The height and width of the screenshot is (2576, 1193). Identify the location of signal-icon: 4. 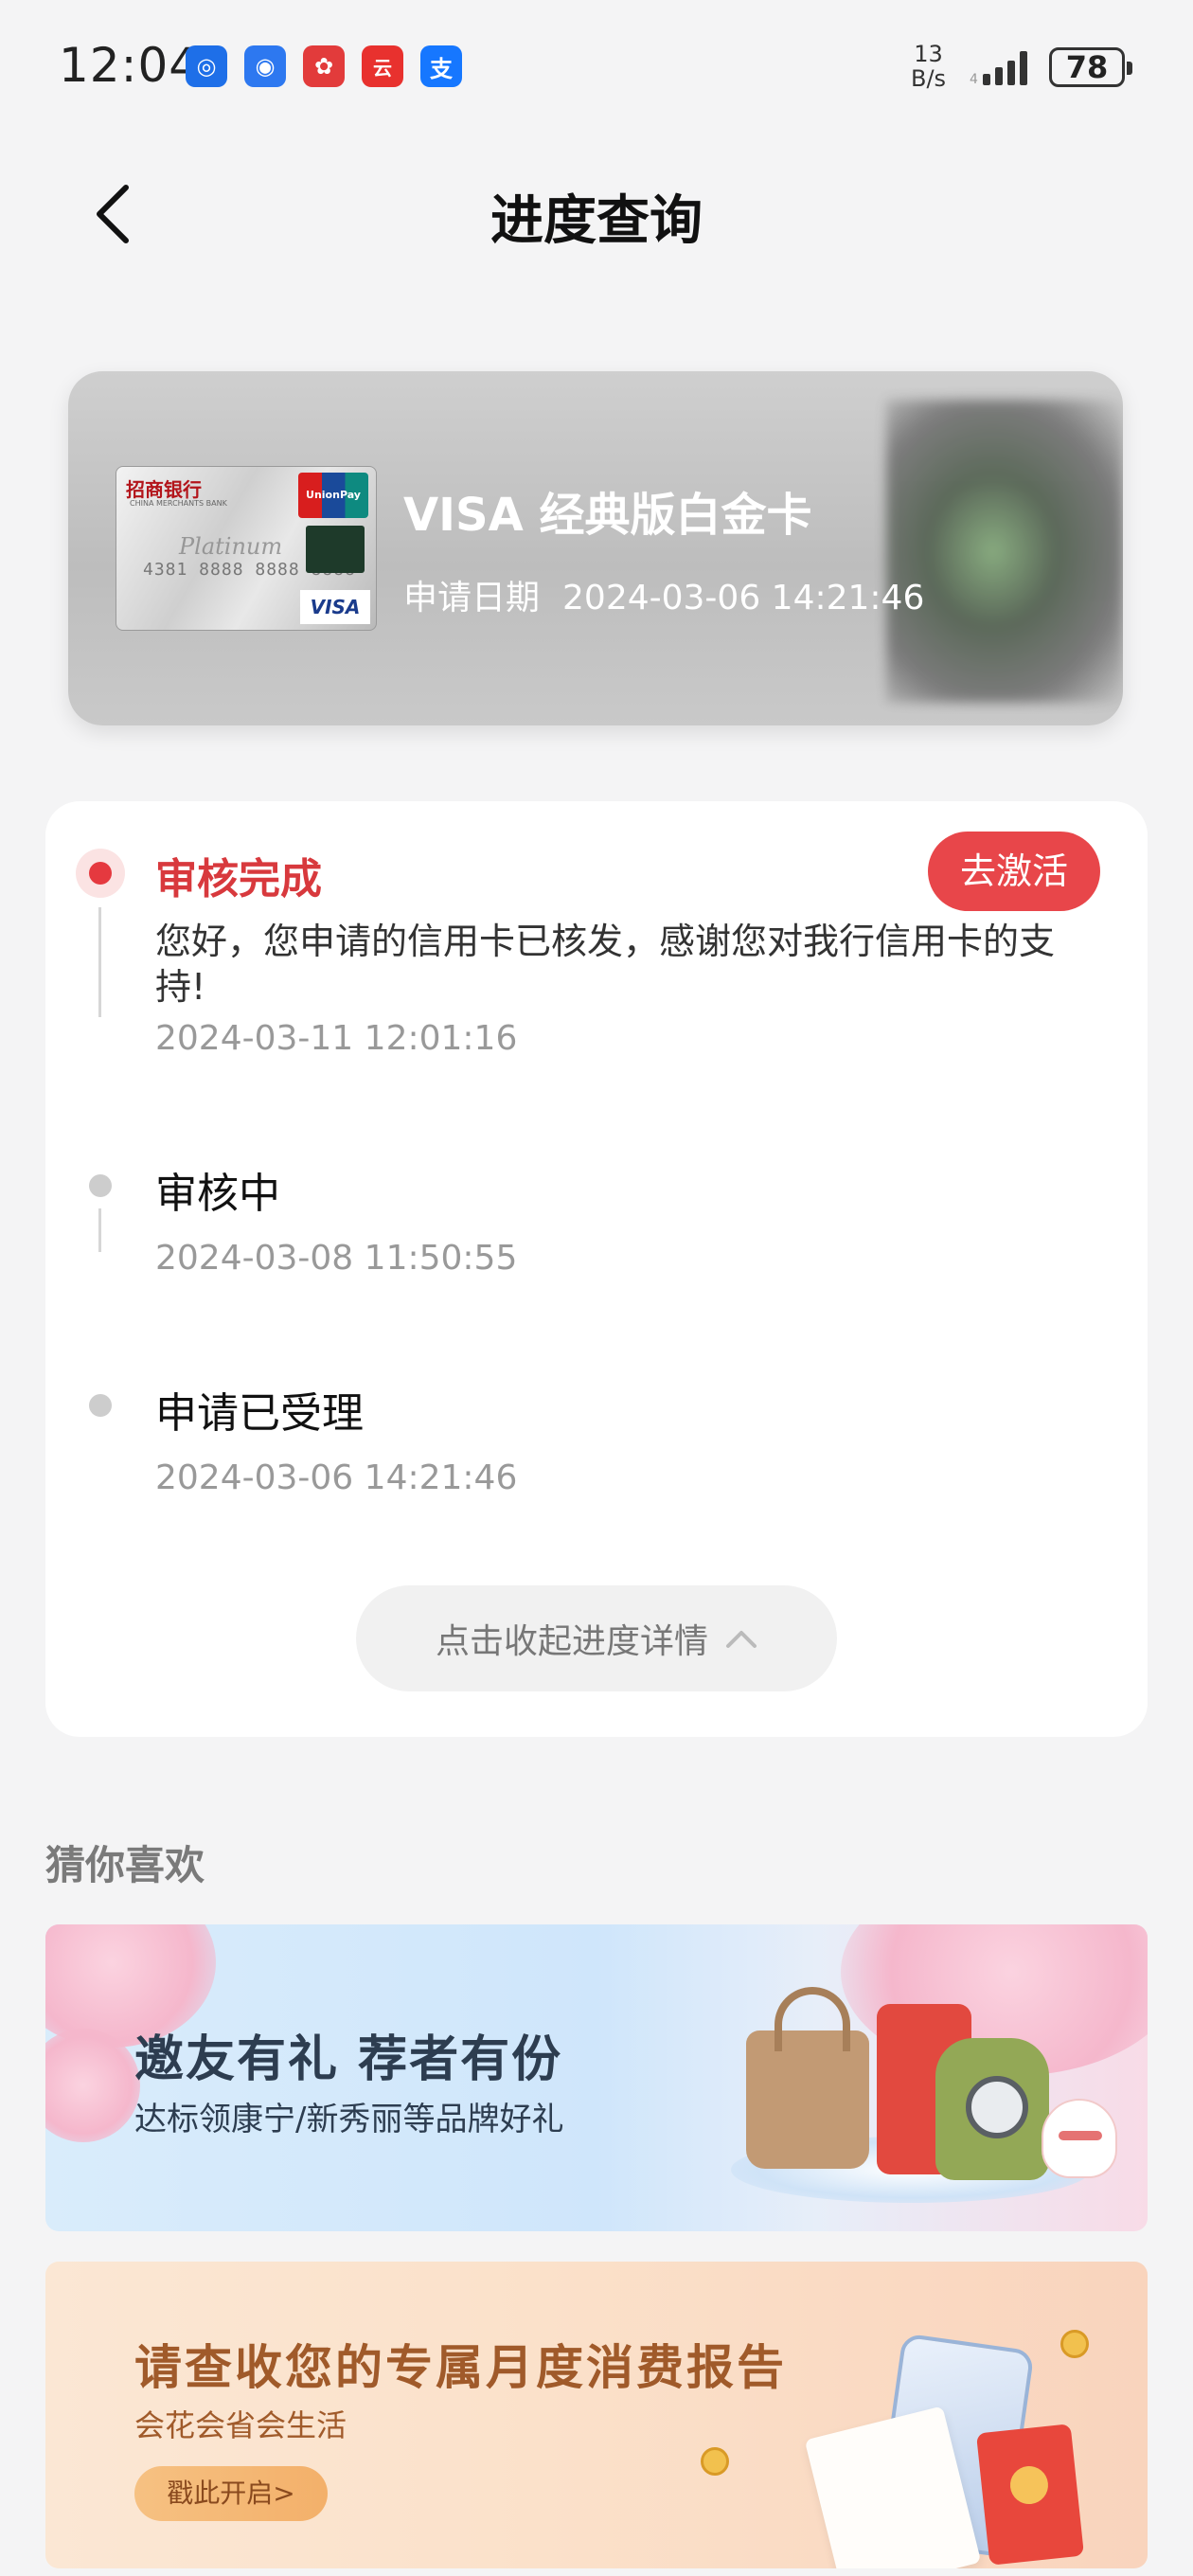
(998, 69).